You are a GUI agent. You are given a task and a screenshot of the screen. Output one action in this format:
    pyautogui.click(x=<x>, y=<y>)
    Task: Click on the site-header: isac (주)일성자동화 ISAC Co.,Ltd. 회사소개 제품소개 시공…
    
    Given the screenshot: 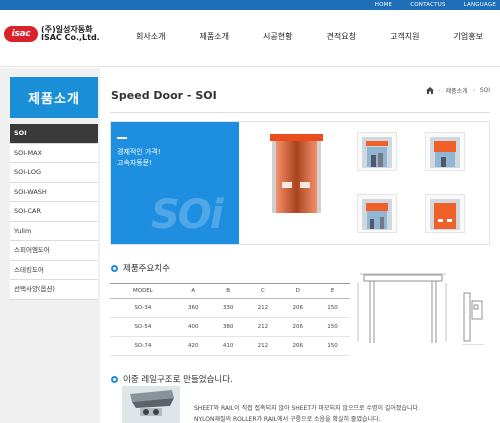 What is the action you would take?
    pyautogui.click(x=250, y=38)
    